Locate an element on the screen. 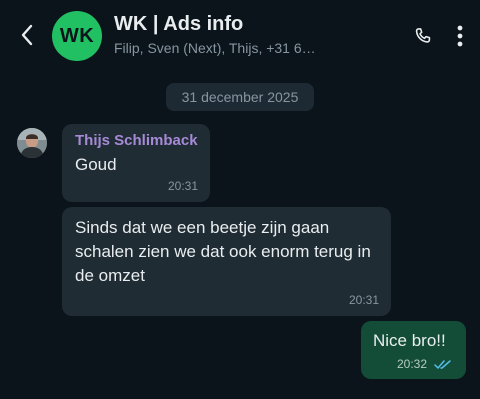 This screenshot has height=399, width=480. group-avatar-initials: WK is located at coordinates (77, 35).